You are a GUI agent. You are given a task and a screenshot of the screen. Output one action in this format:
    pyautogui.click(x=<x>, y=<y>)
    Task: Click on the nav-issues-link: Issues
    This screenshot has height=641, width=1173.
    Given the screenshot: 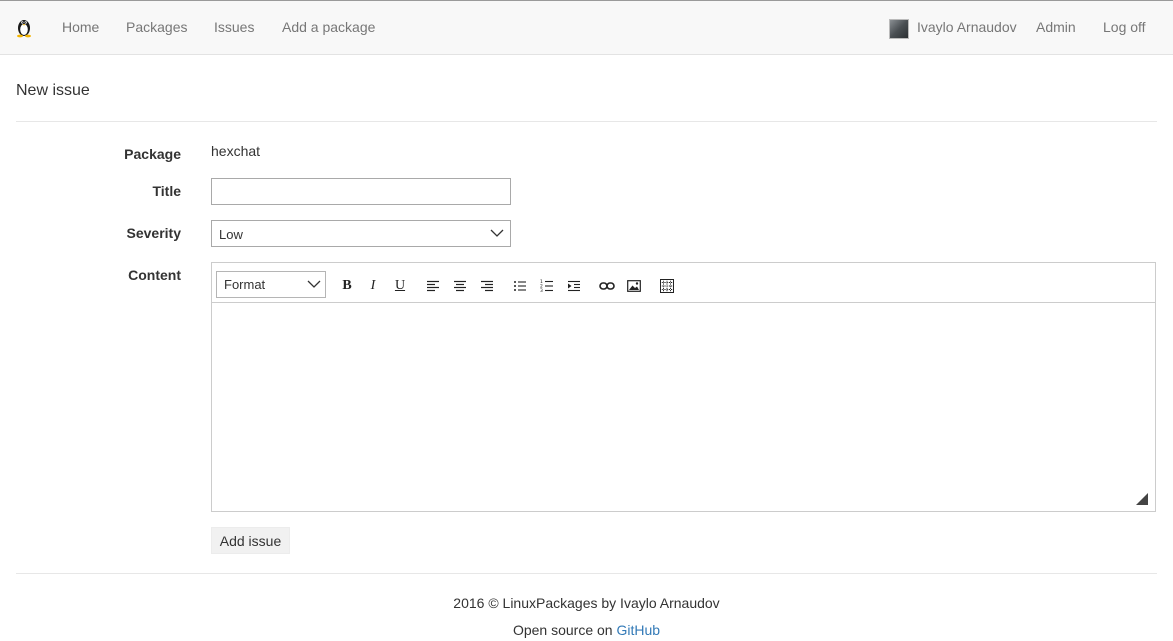 What is the action you would take?
    pyautogui.click(x=234, y=27)
    